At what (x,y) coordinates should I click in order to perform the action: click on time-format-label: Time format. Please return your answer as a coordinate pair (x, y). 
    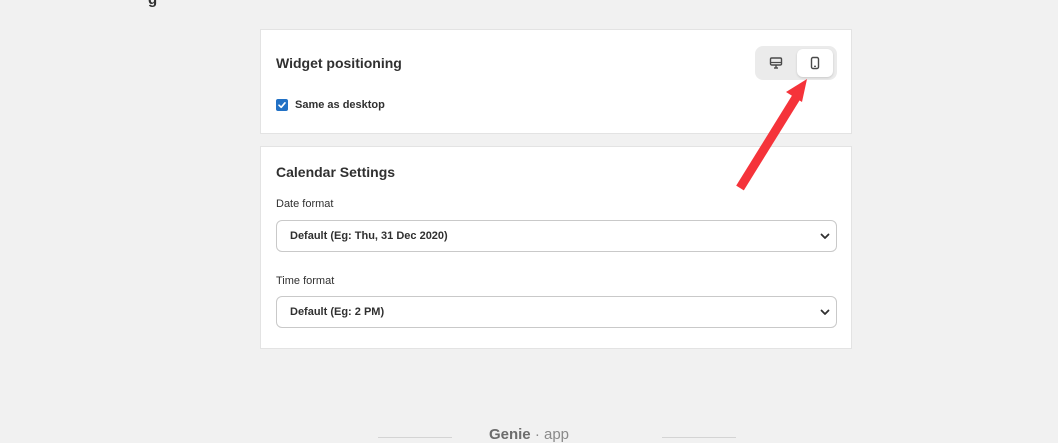
    Looking at the image, I should click on (305, 281).